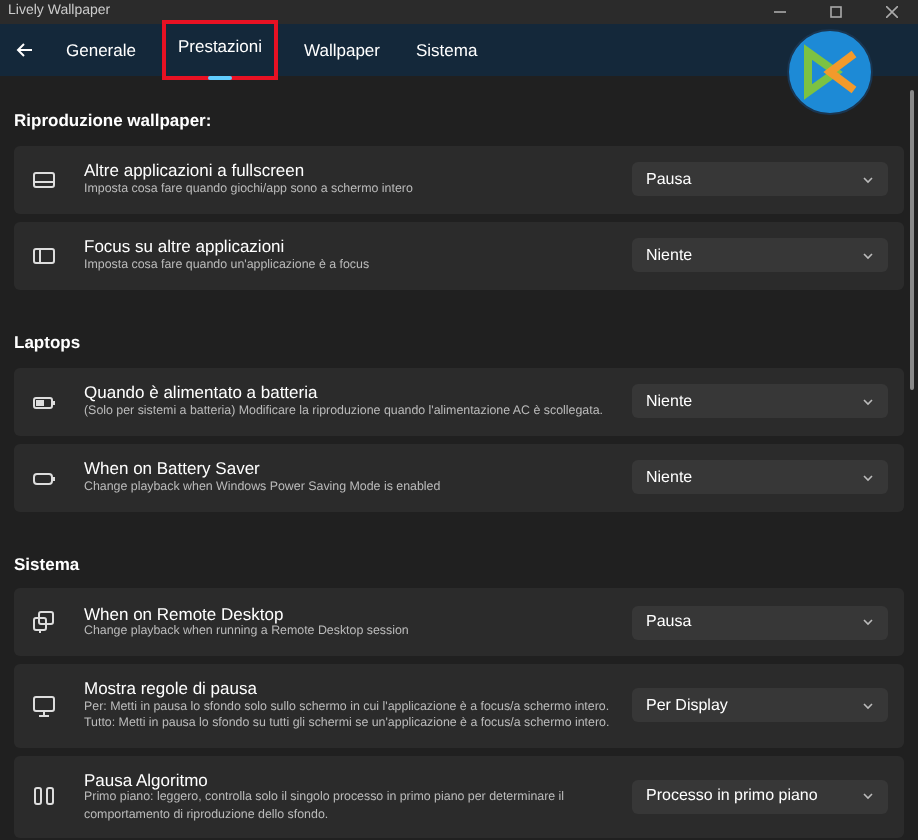 This screenshot has width=918, height=840. I want to click on back-icon, so click(25, 50).